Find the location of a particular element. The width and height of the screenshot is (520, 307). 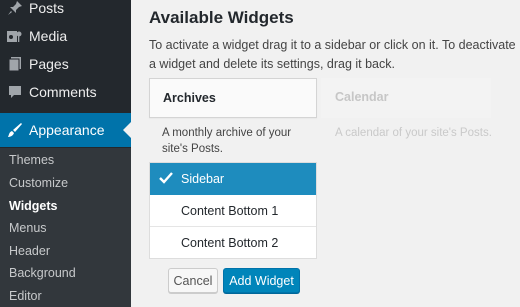

add-widget-button: Add Widget is located at coordinates (261, 280).